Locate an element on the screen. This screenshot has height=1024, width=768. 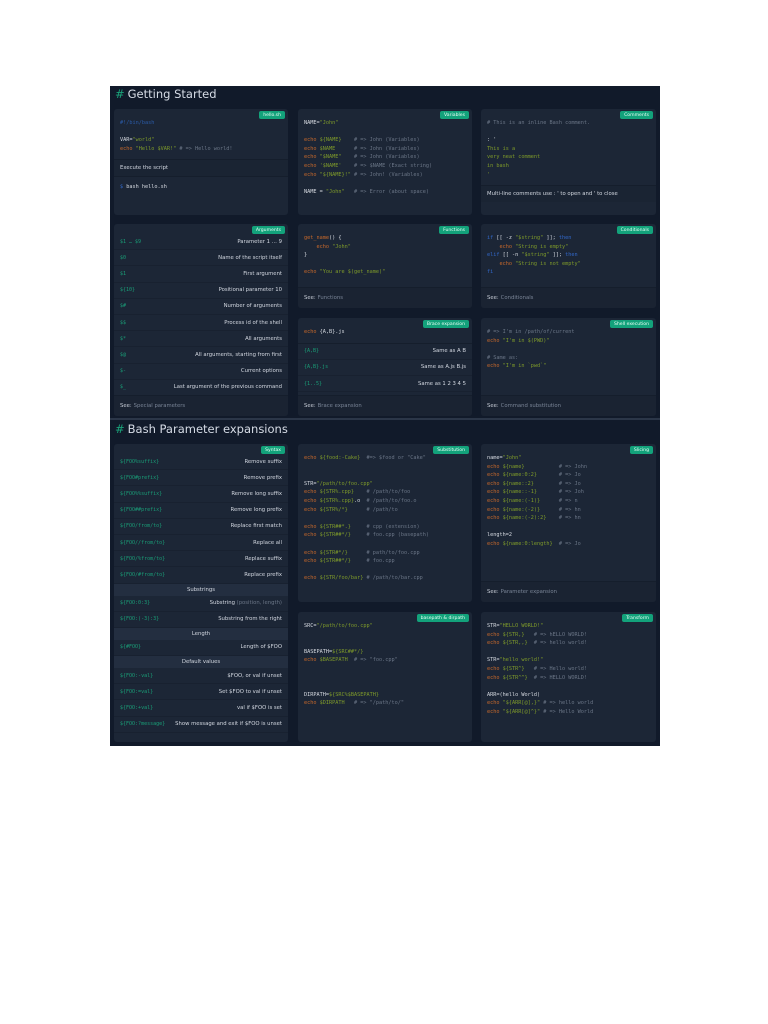
code-line: echo "$NAME" # => John (Variables) is located at coordinates (385, 157).